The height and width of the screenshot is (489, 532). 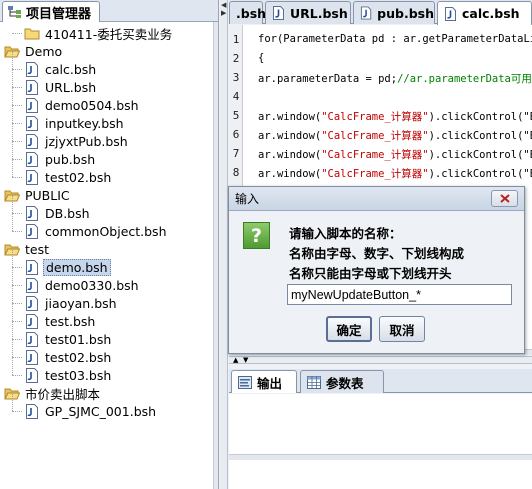 I want to click on tree-file-item: jiaoyan.bsh, so click(x=71, y=303).